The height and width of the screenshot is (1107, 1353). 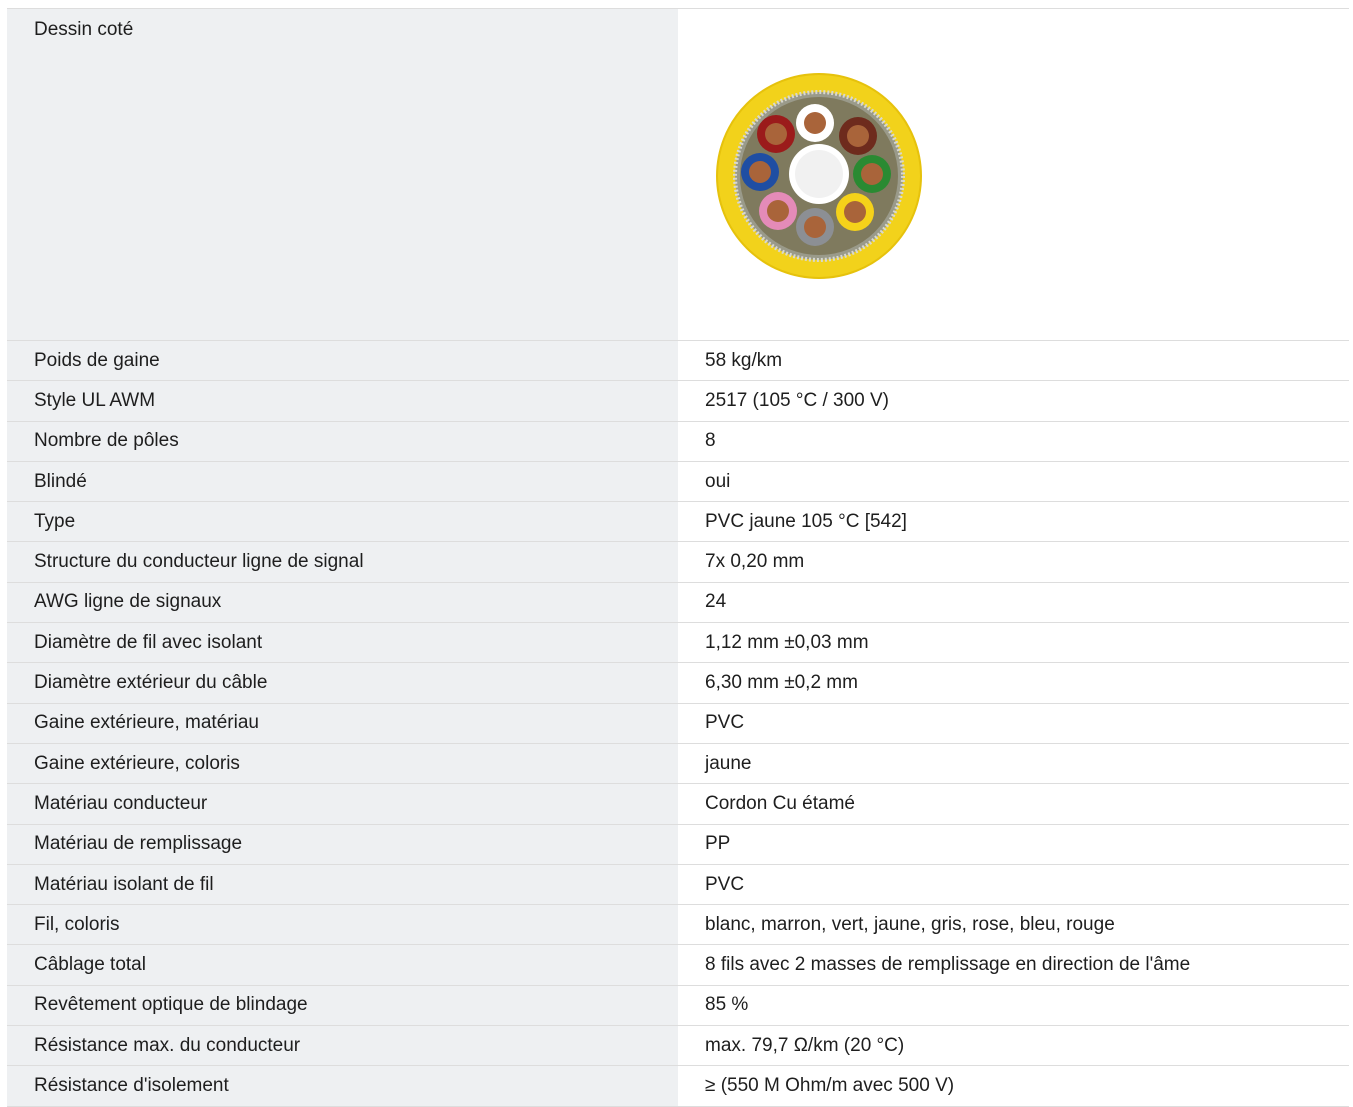 What do you see at coordinates (1013, 522) in the screenshot?
I see `spec-value: PVC jaune 105 °C [542]` at bounding box center [1013, 522].